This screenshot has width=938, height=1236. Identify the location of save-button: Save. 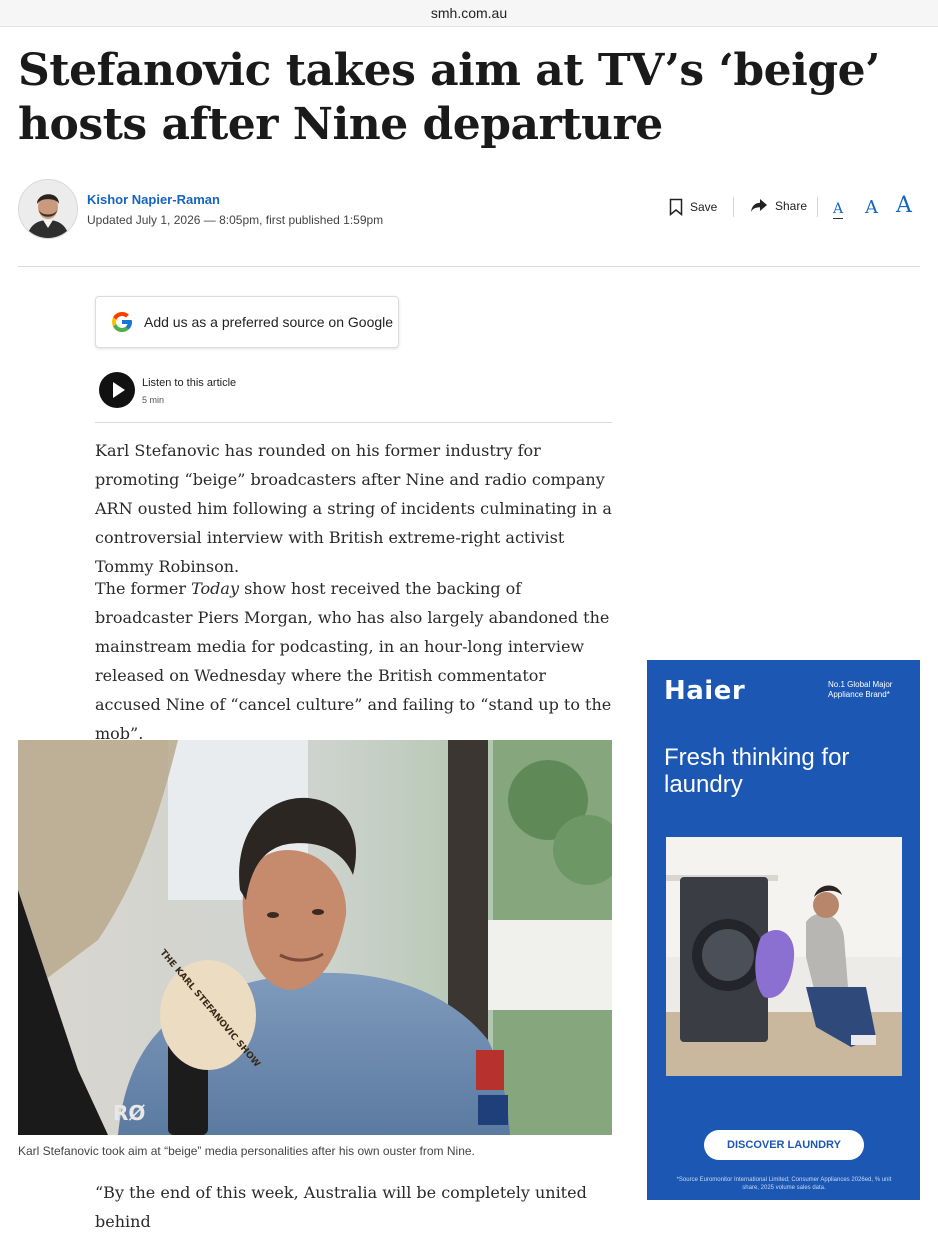
(693, 207).